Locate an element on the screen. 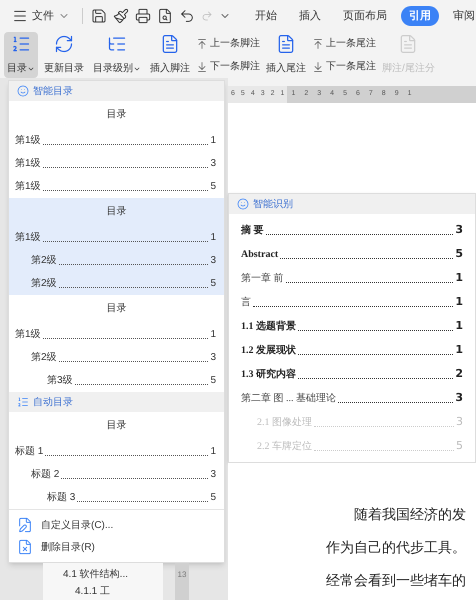 Image resolution: width=476 pixels, height=600 pixels. brush-icon is located at coordinates (121, 16).